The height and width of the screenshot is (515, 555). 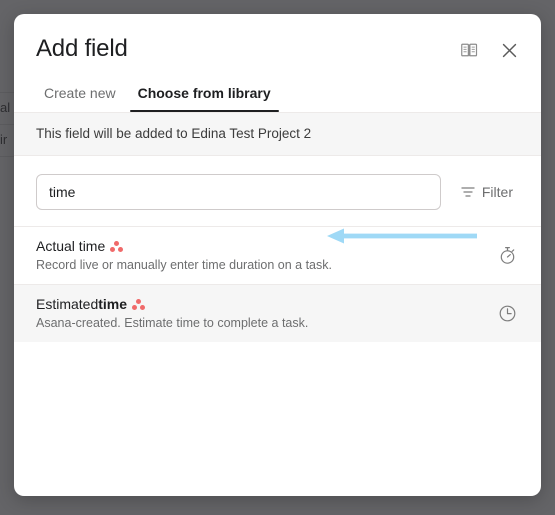 I want to click on search-row: Filter, so click(x=277, y=191).